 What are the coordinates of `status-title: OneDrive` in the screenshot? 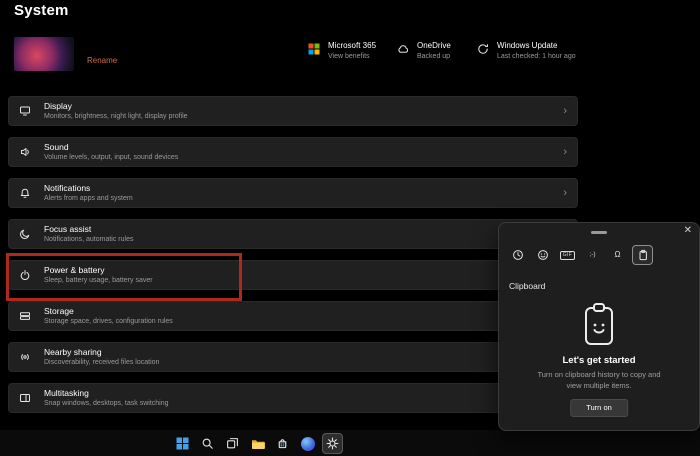 It's located at (434, 45).